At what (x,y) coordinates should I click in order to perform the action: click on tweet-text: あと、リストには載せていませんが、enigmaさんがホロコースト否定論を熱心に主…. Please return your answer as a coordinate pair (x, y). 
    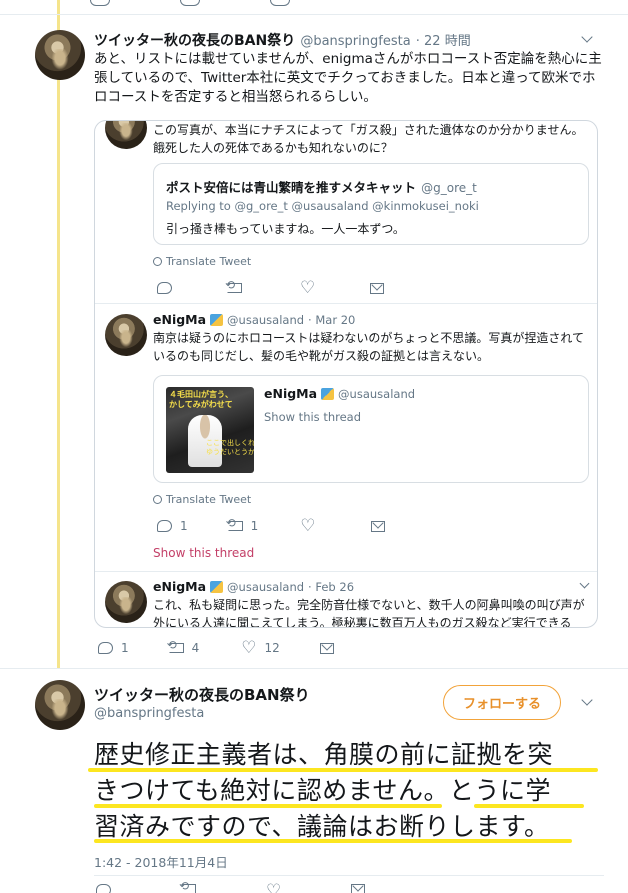
    Looking at the image, I should click on (348, 78).